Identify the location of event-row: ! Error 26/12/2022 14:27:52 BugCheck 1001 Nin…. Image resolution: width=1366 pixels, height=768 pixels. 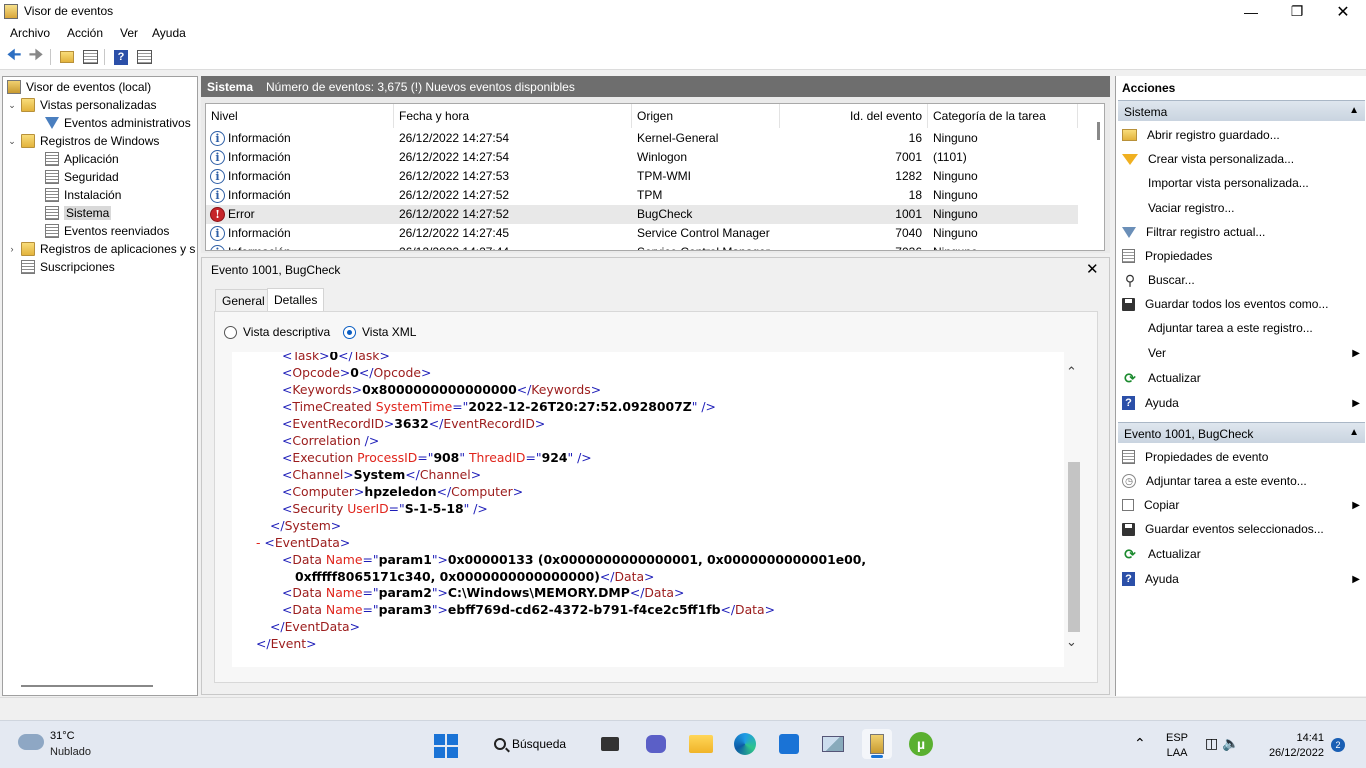
(642, 214).